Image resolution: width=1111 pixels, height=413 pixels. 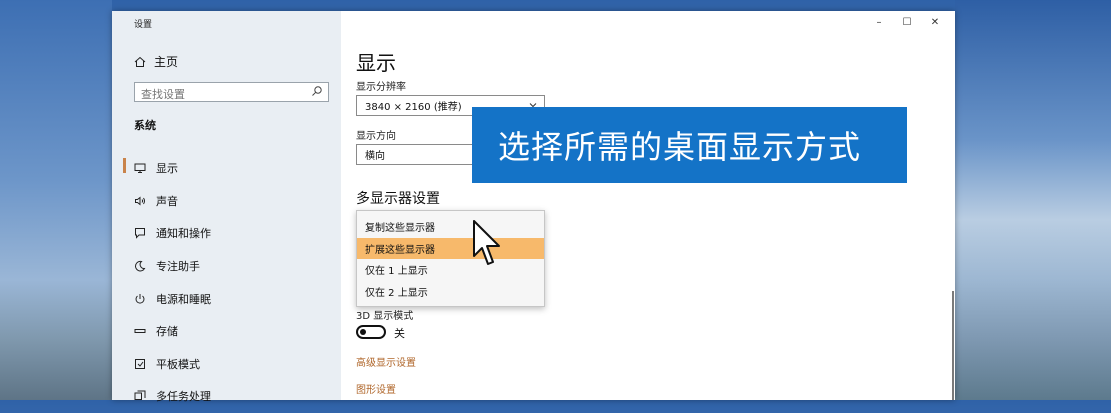 I want to click on sidebar-nav: 显示 声音 通知和操作 专注助手 电源和睡眠 存储 平板模式 多任务处理, so click(x=226, y=282).